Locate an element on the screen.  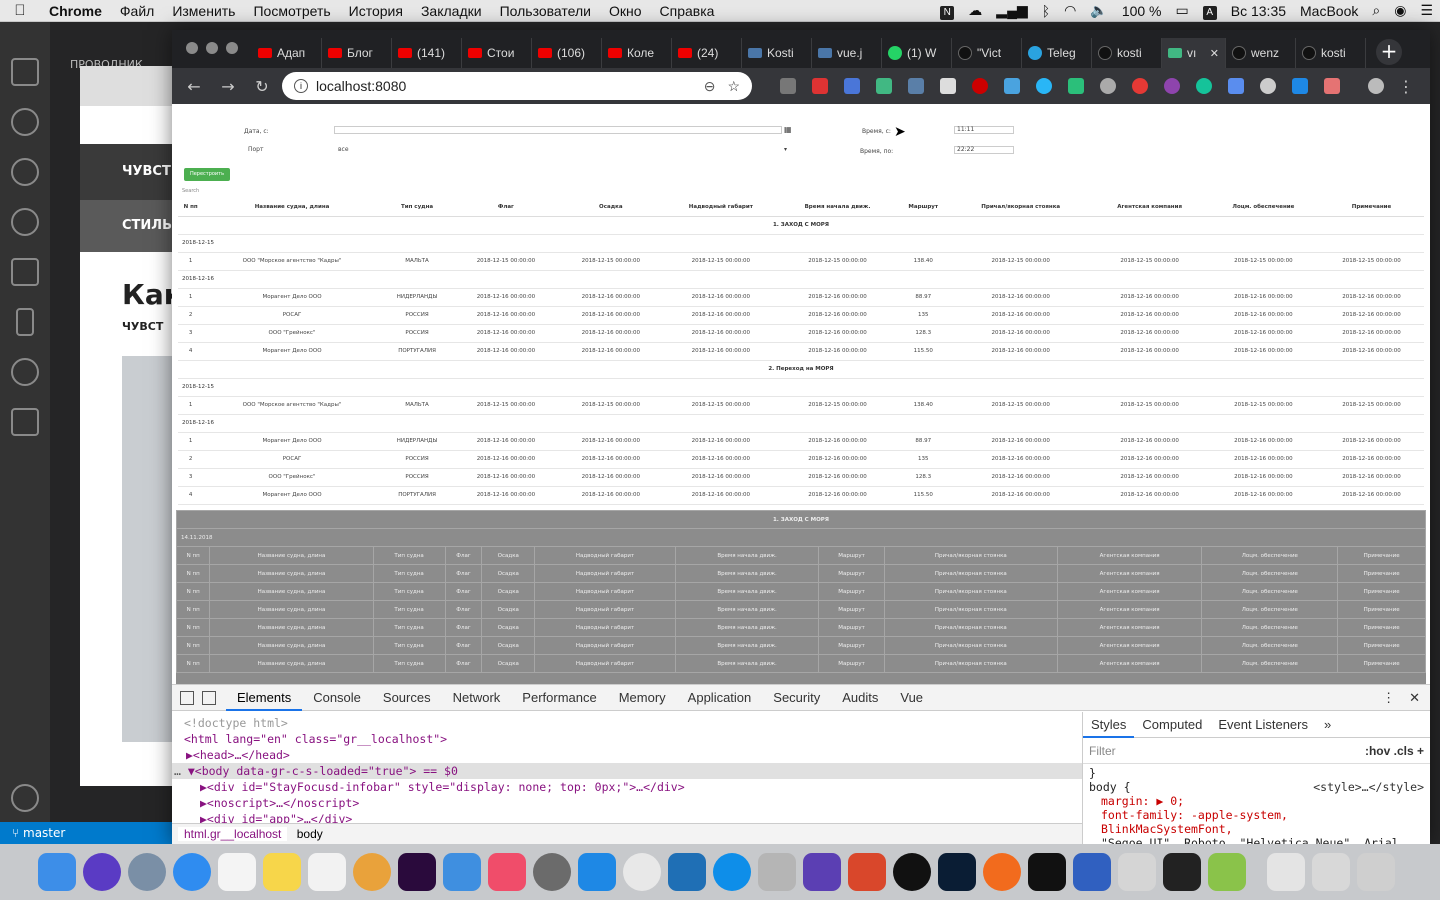
bookmark-star-icon: ☆ is located at coordinates (733, 86).